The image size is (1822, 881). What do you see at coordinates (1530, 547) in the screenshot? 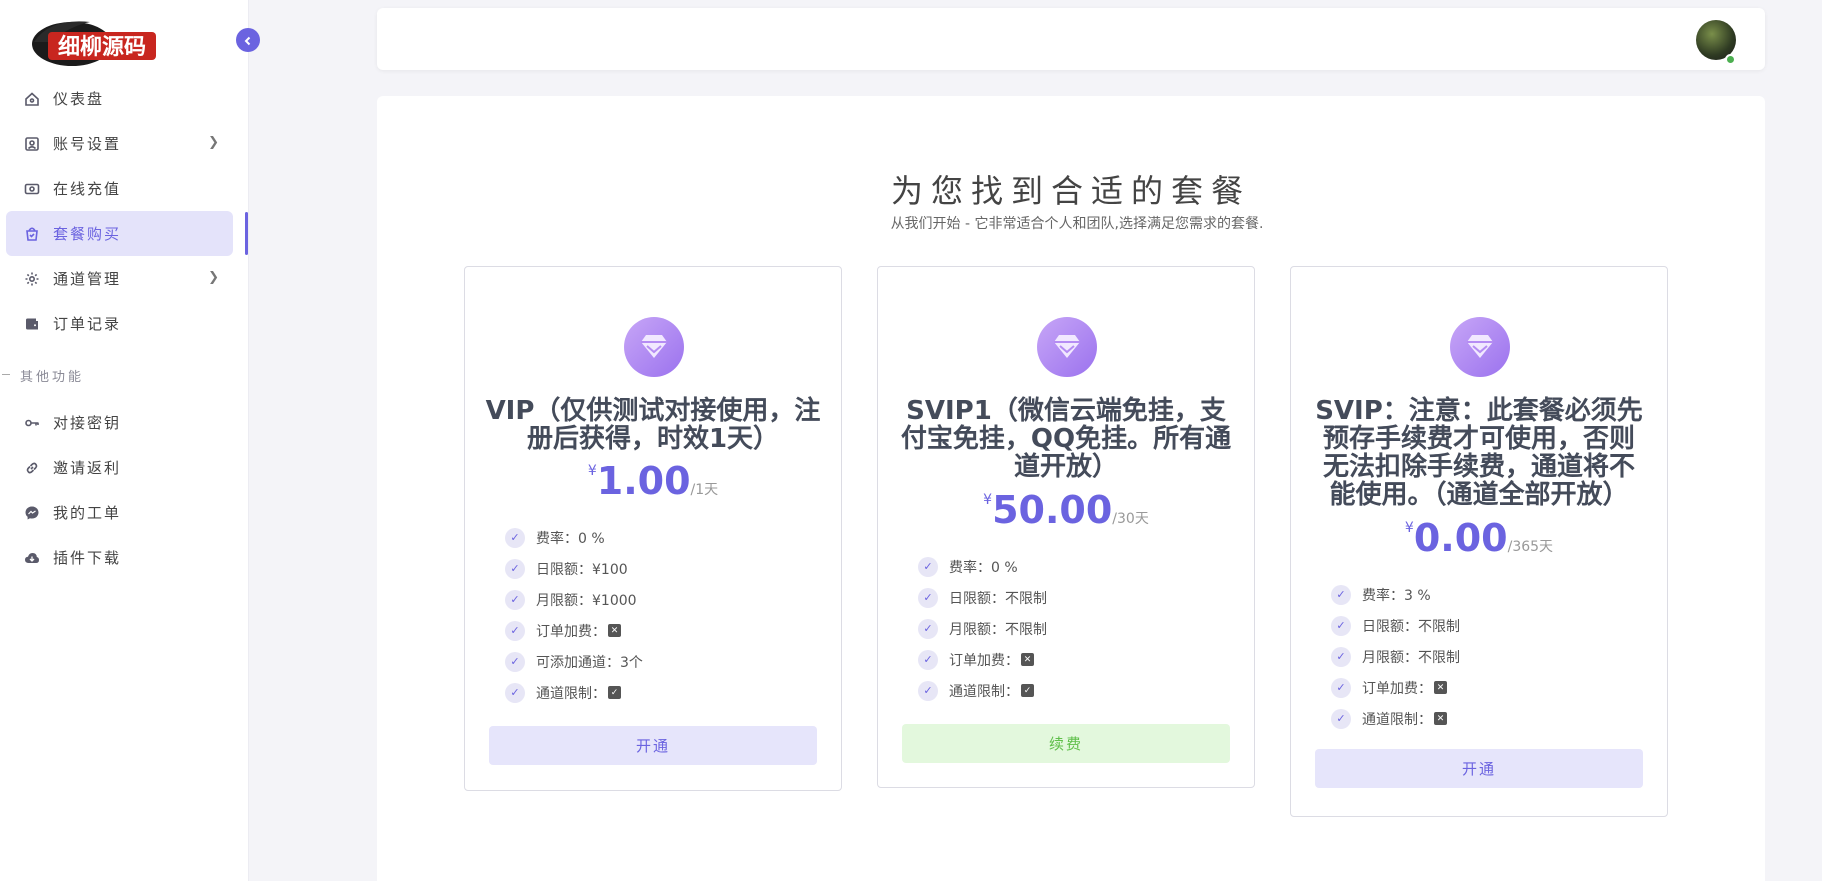
I see `price-period: /365天` at bounding box center [1530, 547].